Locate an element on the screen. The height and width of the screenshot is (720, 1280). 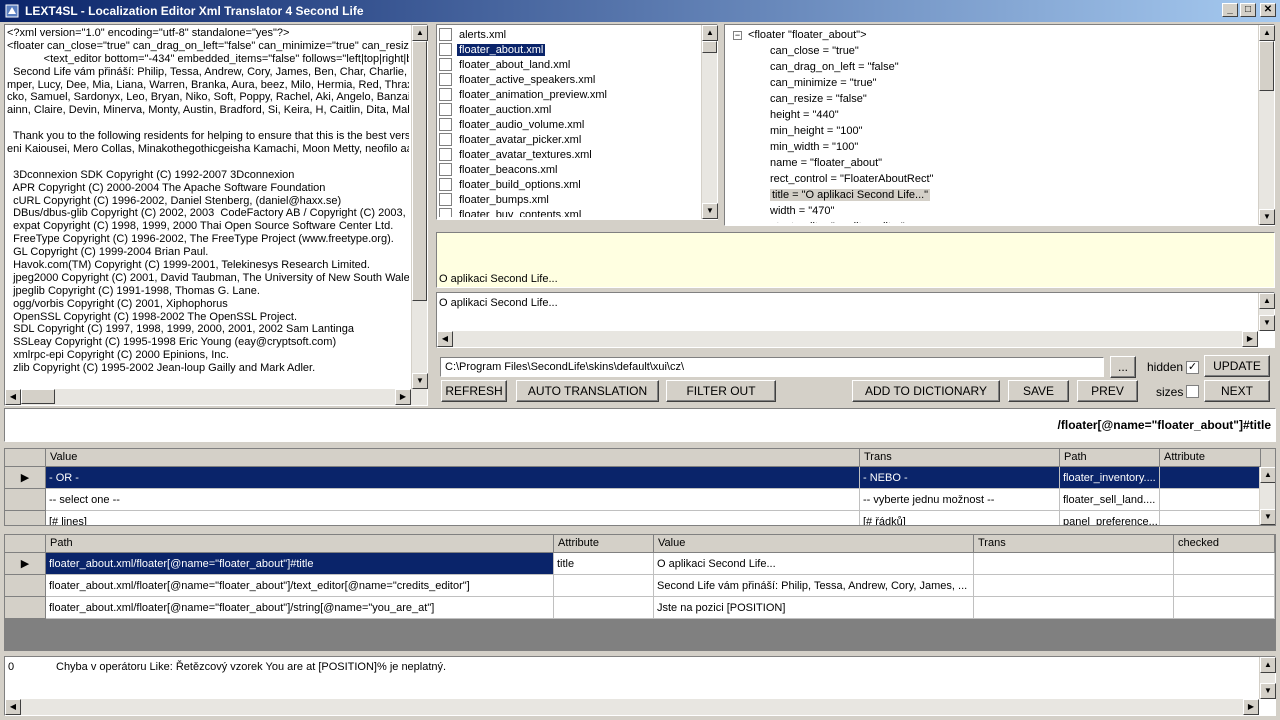
filter-out-button: FILTER OUT is located at coordinates (721, 391).